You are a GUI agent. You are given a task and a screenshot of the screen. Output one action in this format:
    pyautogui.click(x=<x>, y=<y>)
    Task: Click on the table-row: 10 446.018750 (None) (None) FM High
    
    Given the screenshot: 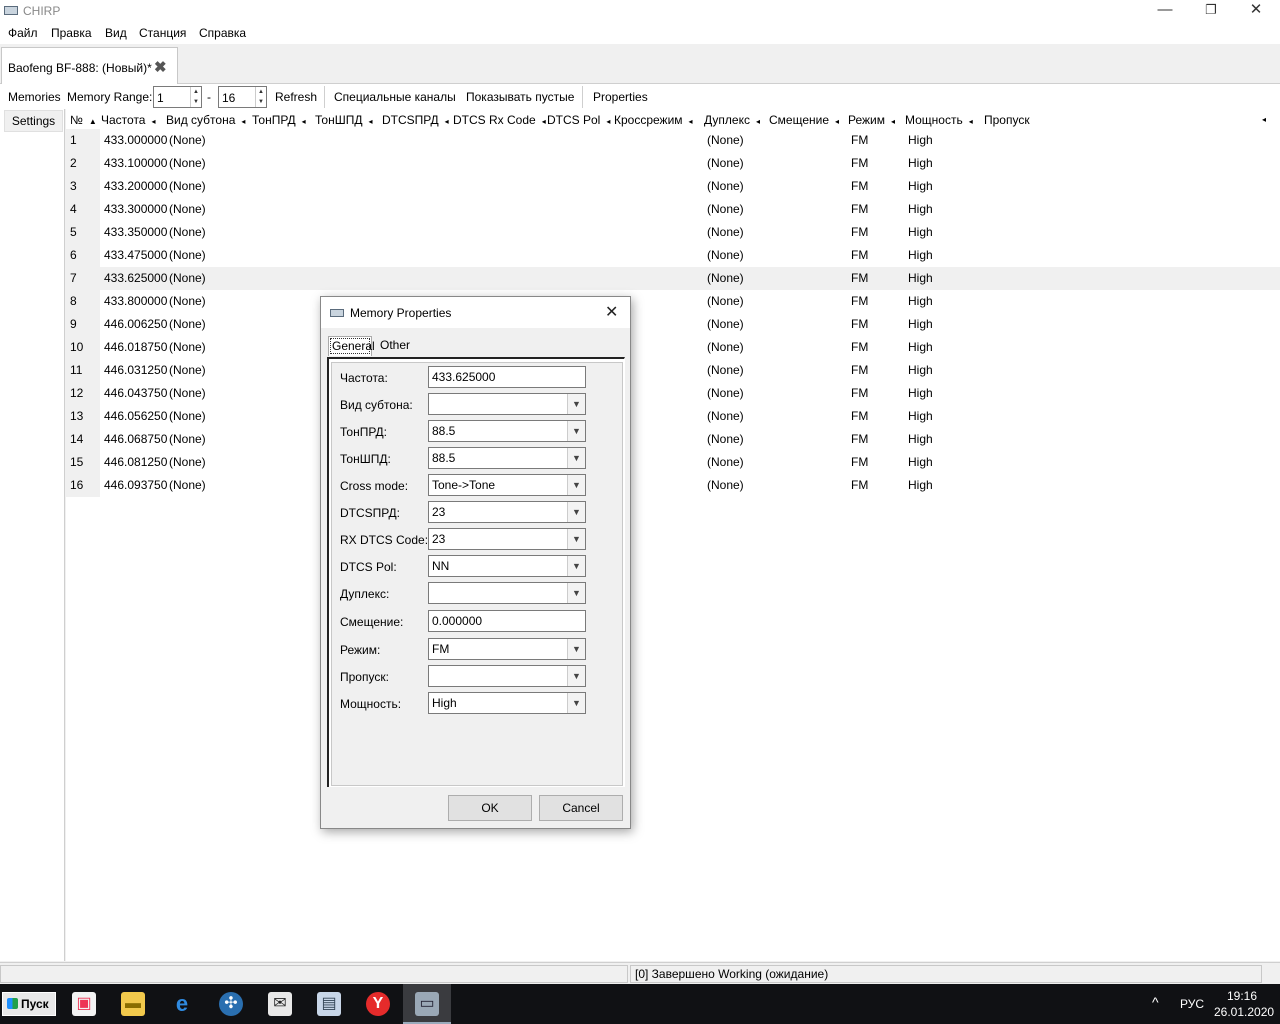 What is the action you would take?
    pyautogui.click(x=673, y=347)
    